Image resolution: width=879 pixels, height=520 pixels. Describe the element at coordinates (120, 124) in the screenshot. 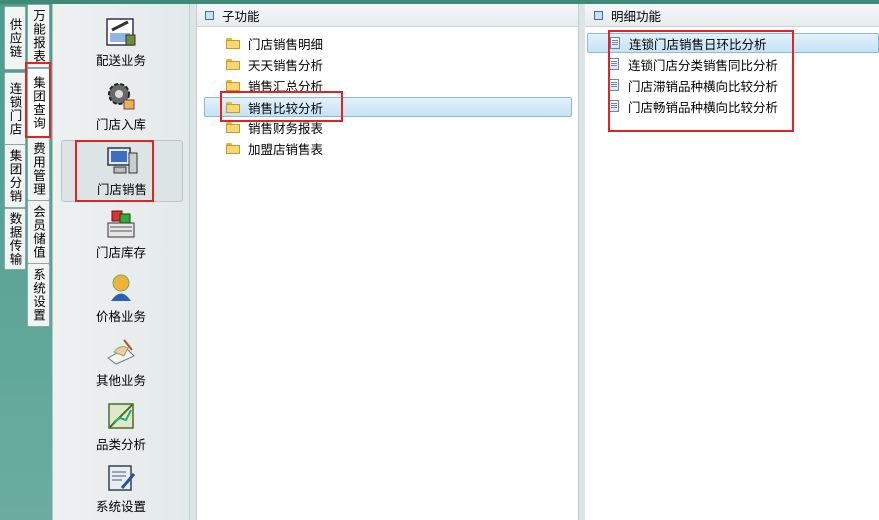

I see `menu-label: 门店入库` at that location.